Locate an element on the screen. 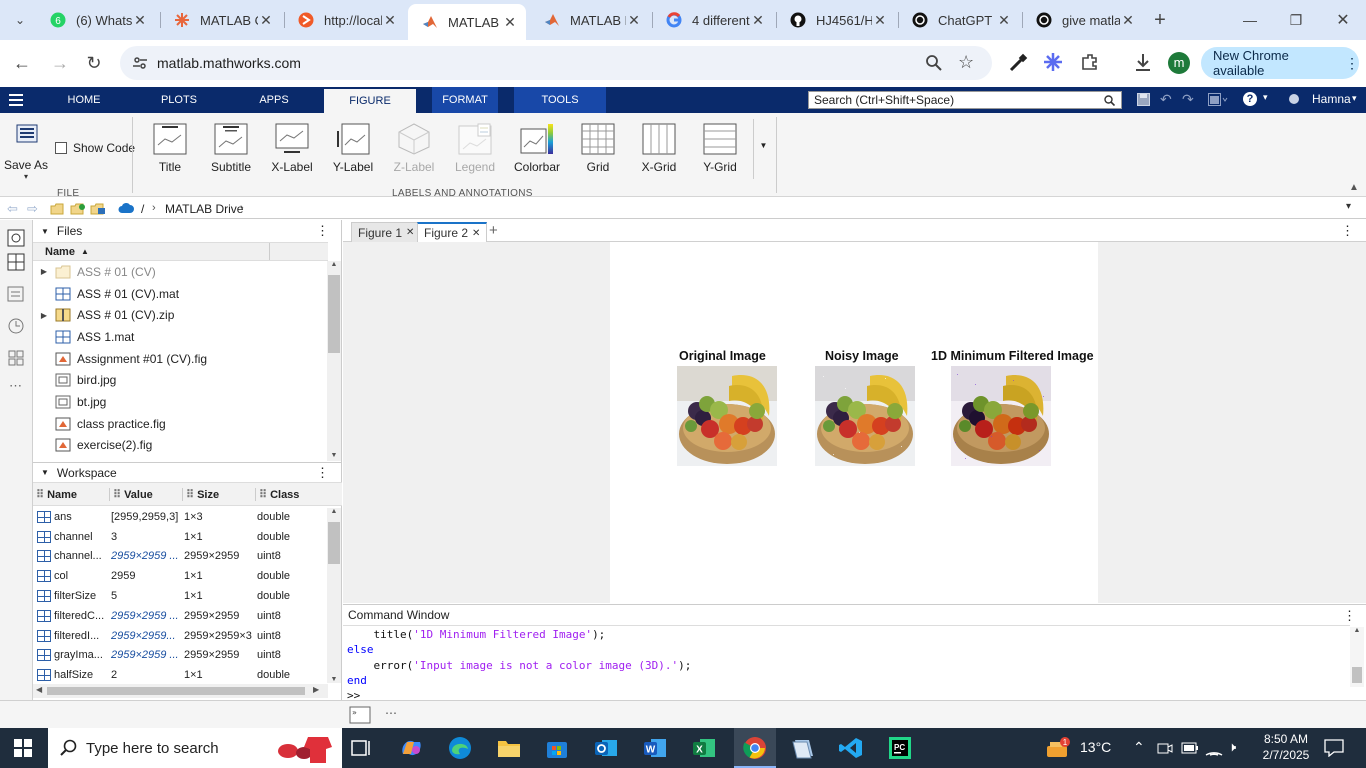 Image resolution: width=1366 pixels, height=768 pixels. checkbox-box is located at coordinates (61, 148).